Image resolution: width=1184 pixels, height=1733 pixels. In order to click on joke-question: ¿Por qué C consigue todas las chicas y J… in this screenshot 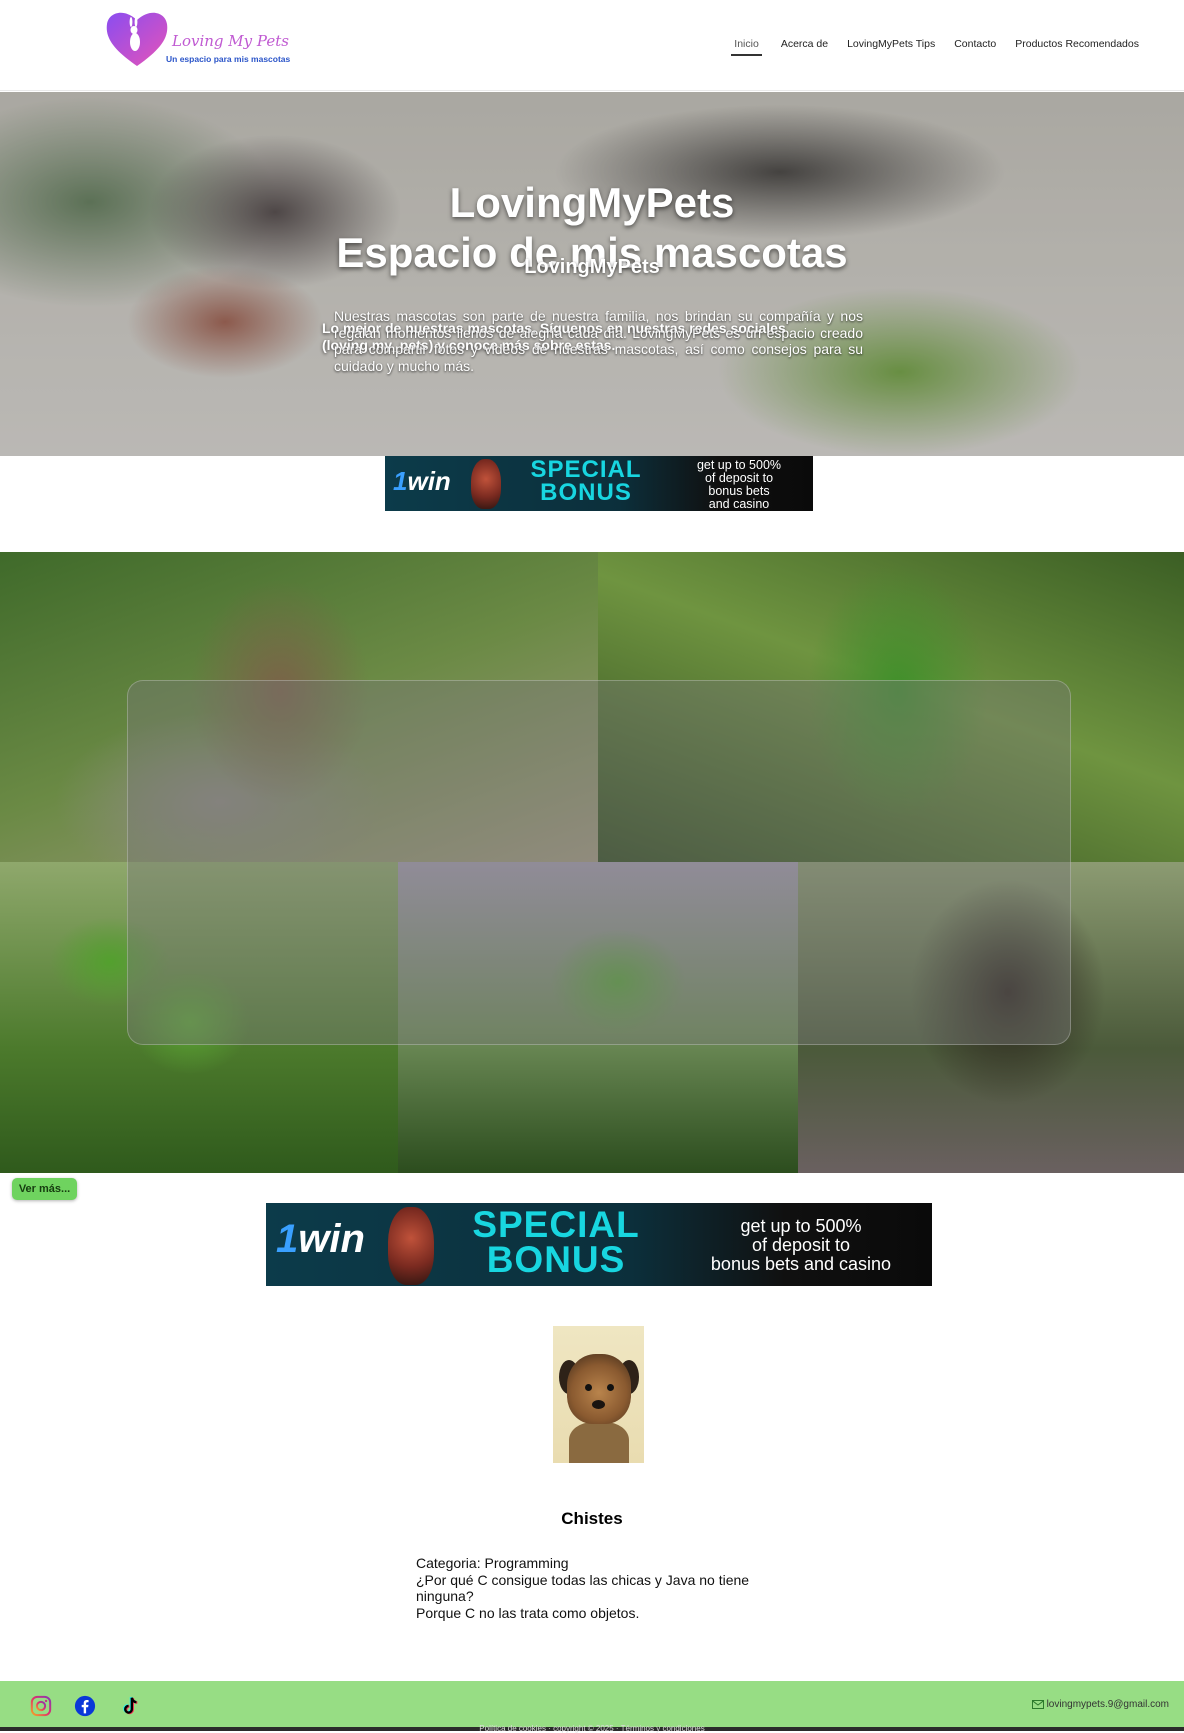, I will do `click(583, 1588)`.